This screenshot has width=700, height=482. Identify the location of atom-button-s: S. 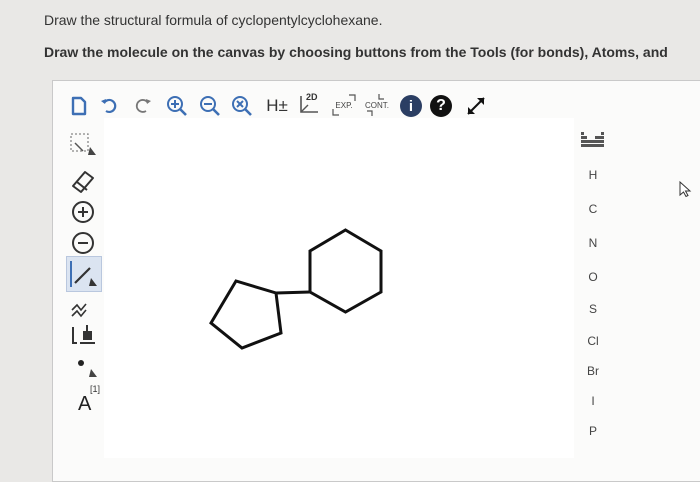
(593, 309).